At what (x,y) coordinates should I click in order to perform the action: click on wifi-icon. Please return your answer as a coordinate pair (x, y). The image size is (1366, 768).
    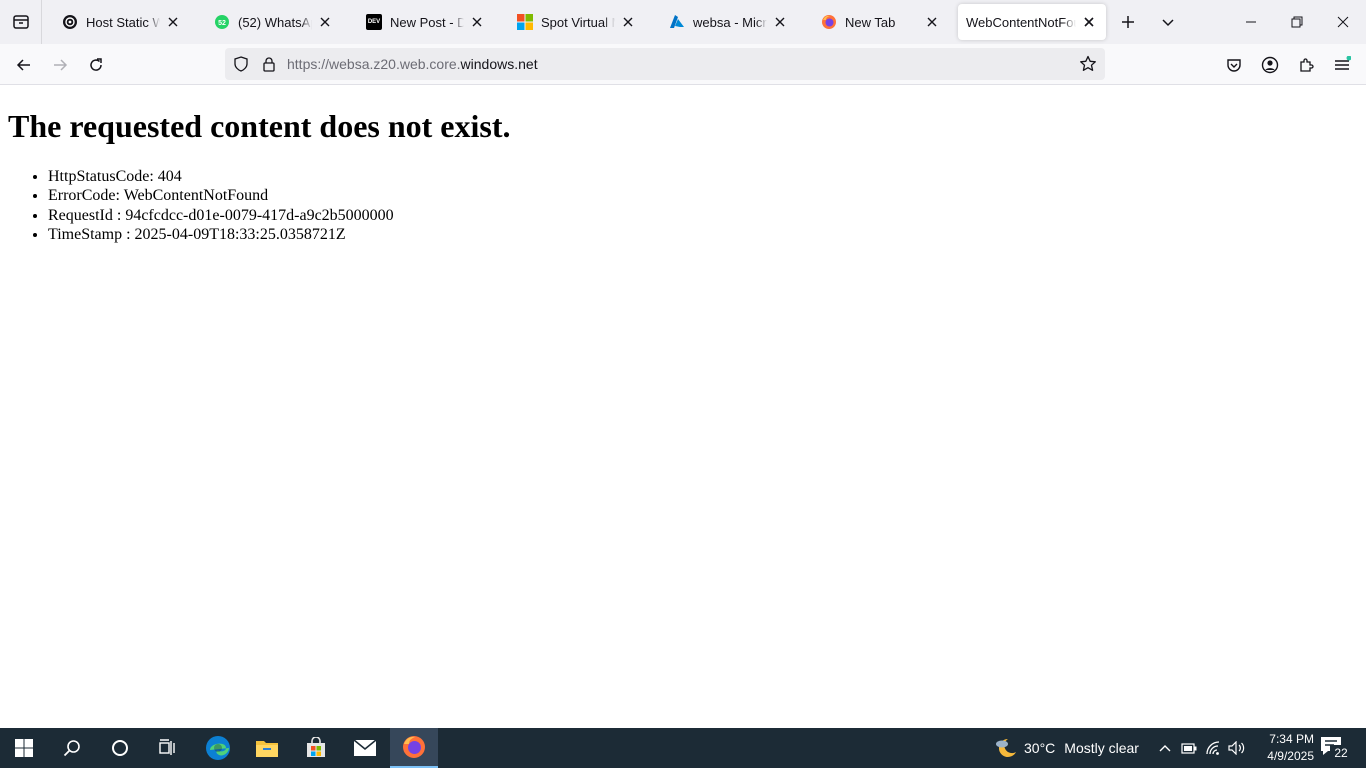
    Looking at the image, I should click on (1213, 748).